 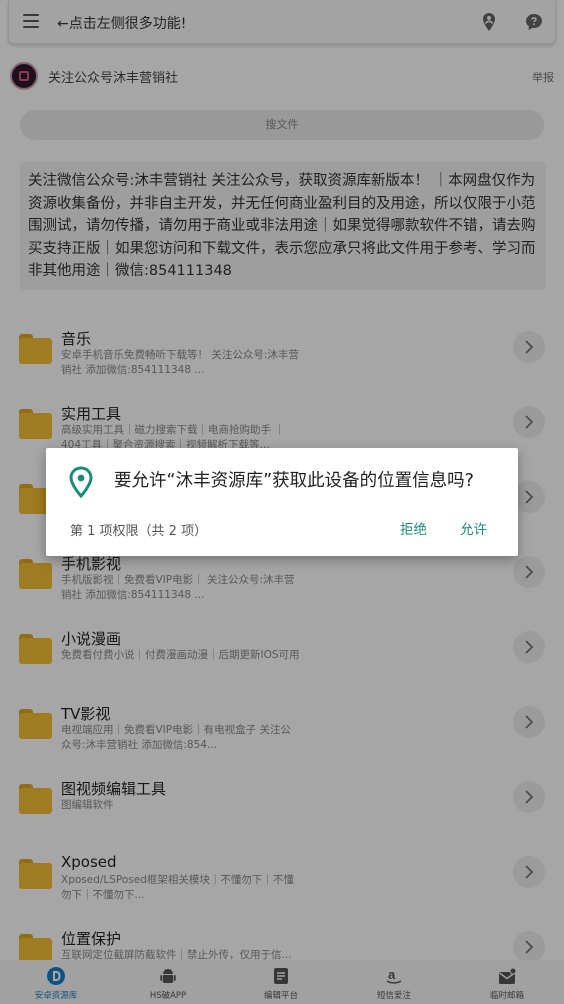 I want to click on deny-button: 拒绝, so click(x=413, y=528).